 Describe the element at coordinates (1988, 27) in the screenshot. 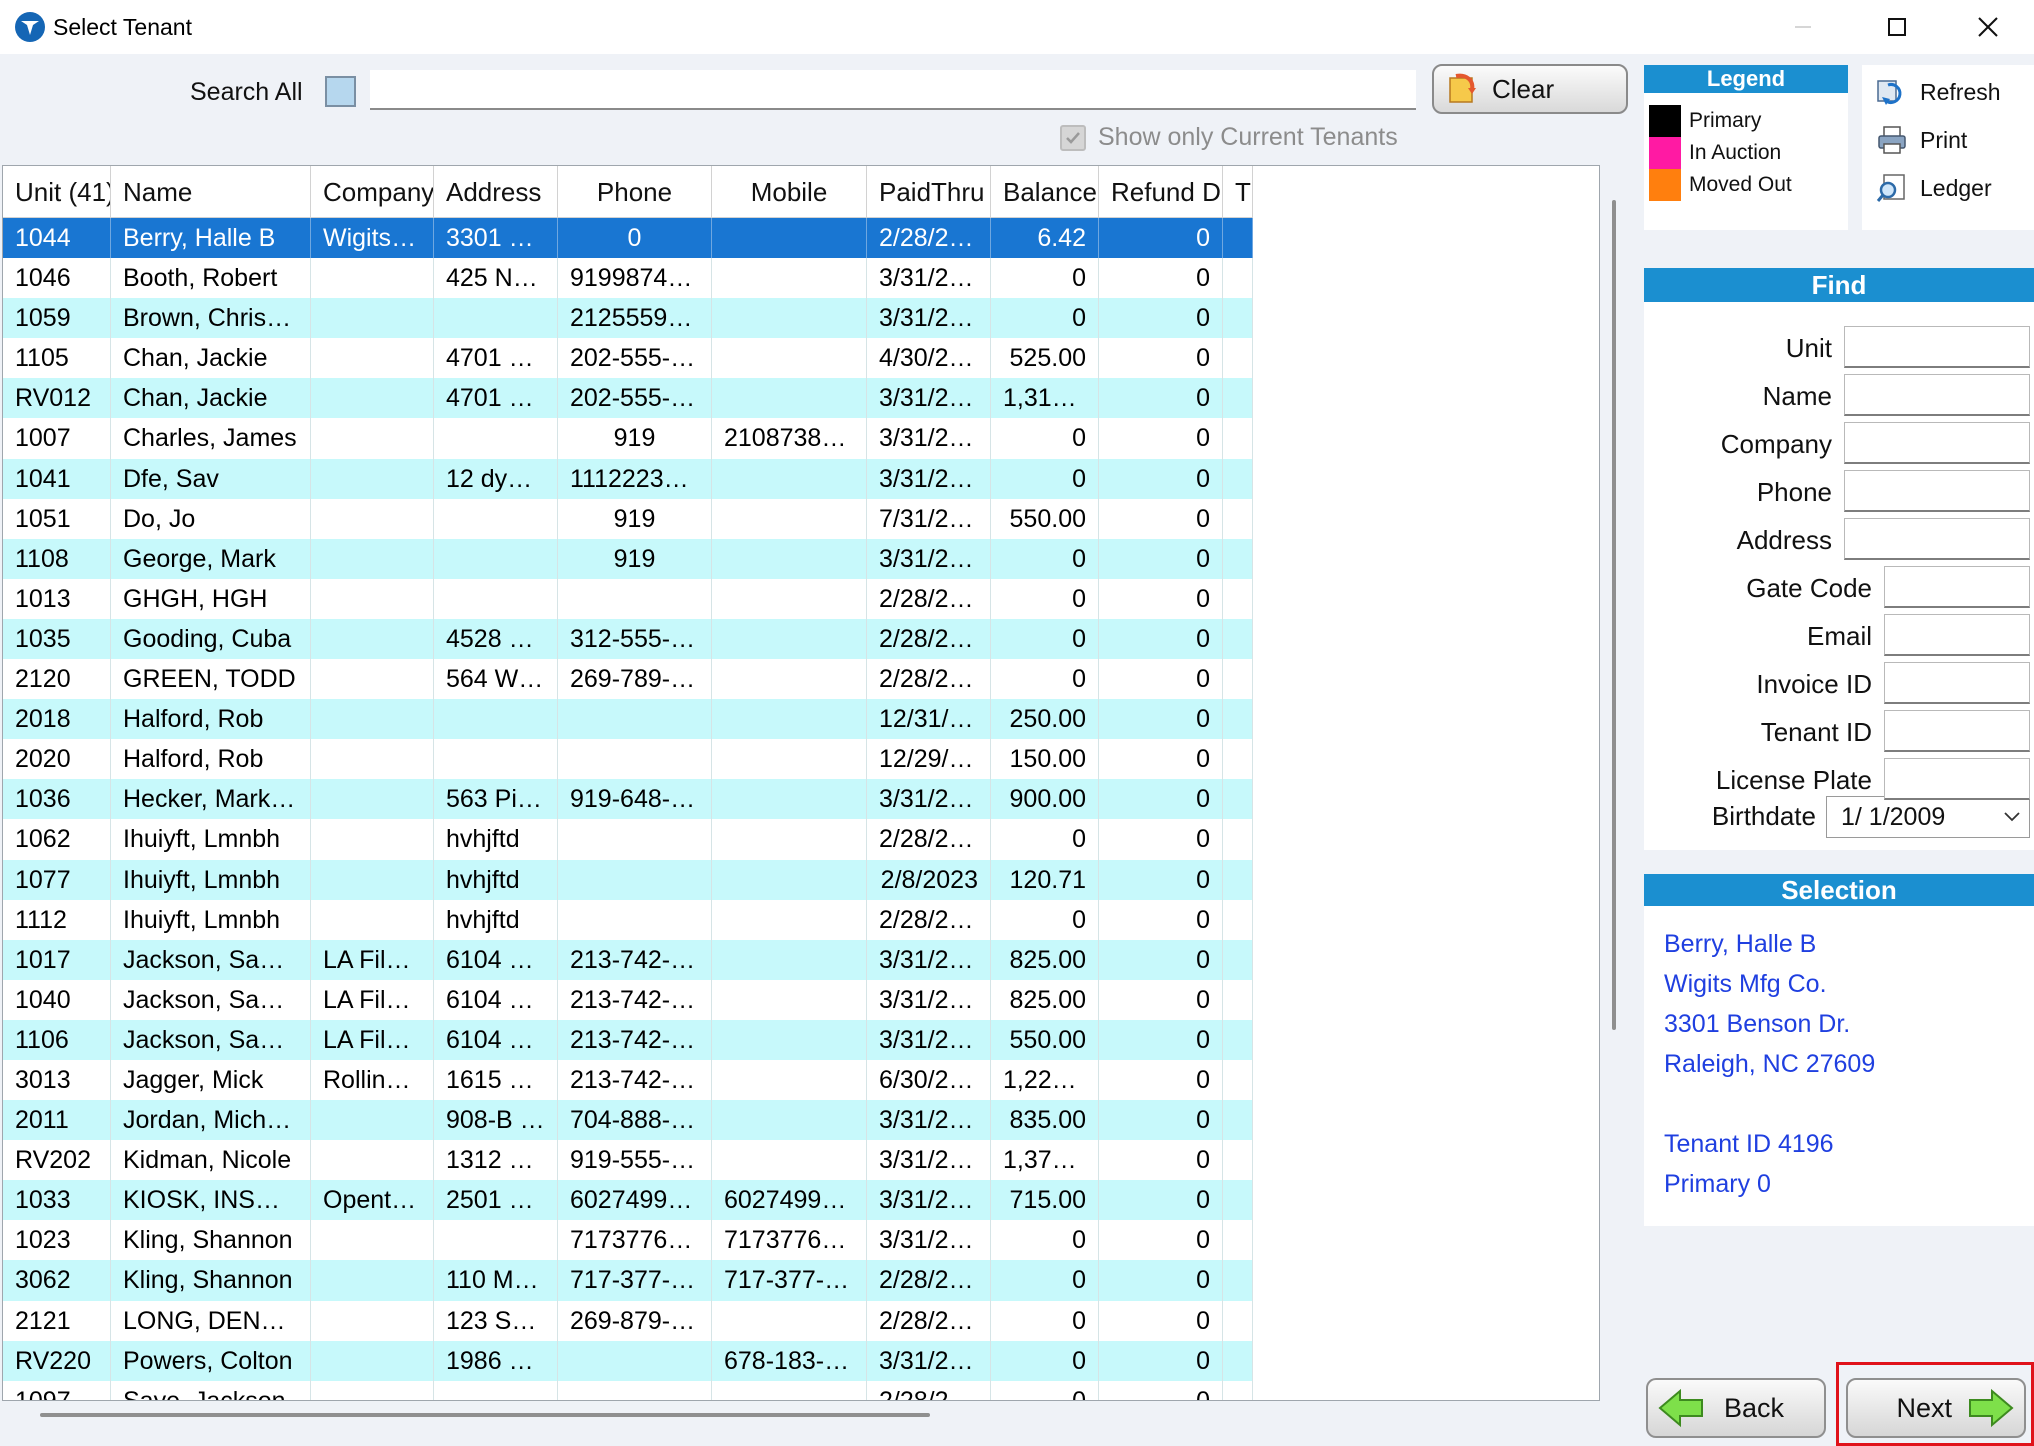

I see `close-button` at that location.